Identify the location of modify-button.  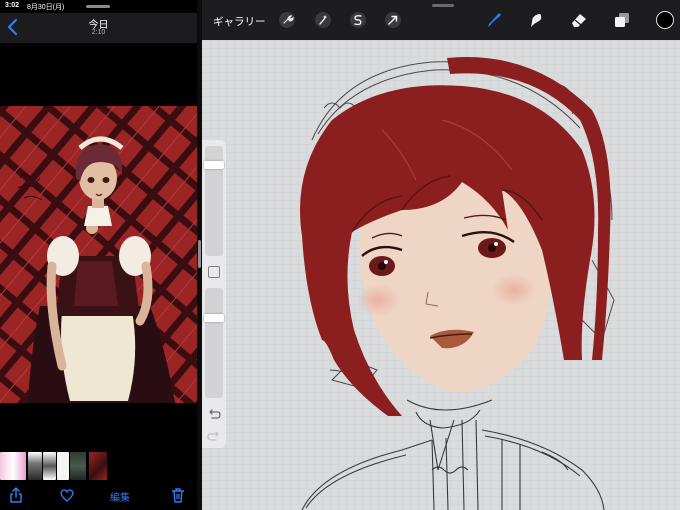
(214, 272).